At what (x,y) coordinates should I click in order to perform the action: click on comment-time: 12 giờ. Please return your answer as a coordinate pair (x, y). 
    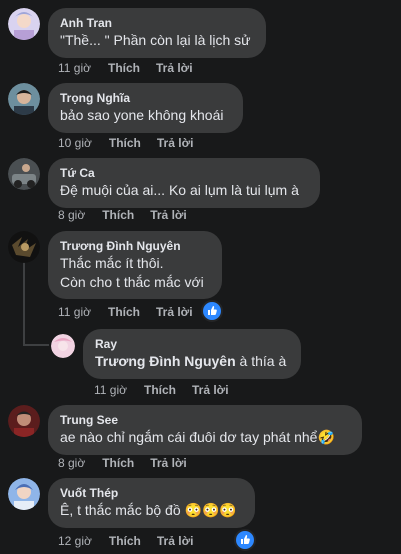
    Looking at the image, I should click on (75, 541).